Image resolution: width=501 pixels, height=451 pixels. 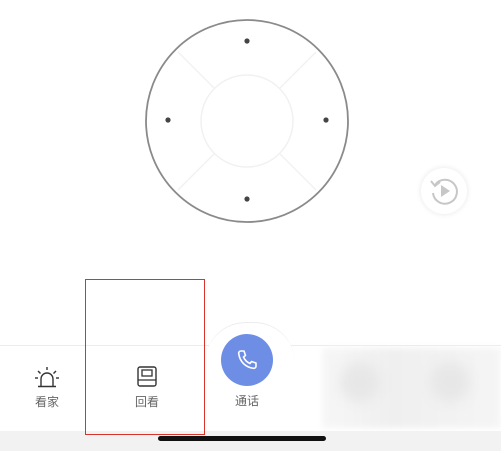 What do you see at coordinates (46, 402) in the screenshot?
I see `tab-watch-label: 看家` at bounding box center [46, 402].